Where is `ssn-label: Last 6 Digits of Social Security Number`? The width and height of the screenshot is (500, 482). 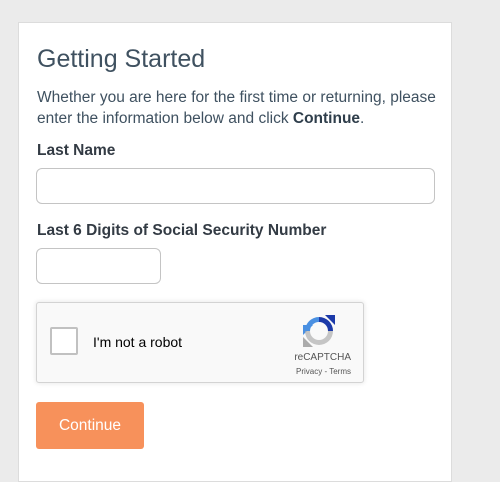 ssn-label: Last 6 Digits of Social Security Number is located at coordinates (182, 230).